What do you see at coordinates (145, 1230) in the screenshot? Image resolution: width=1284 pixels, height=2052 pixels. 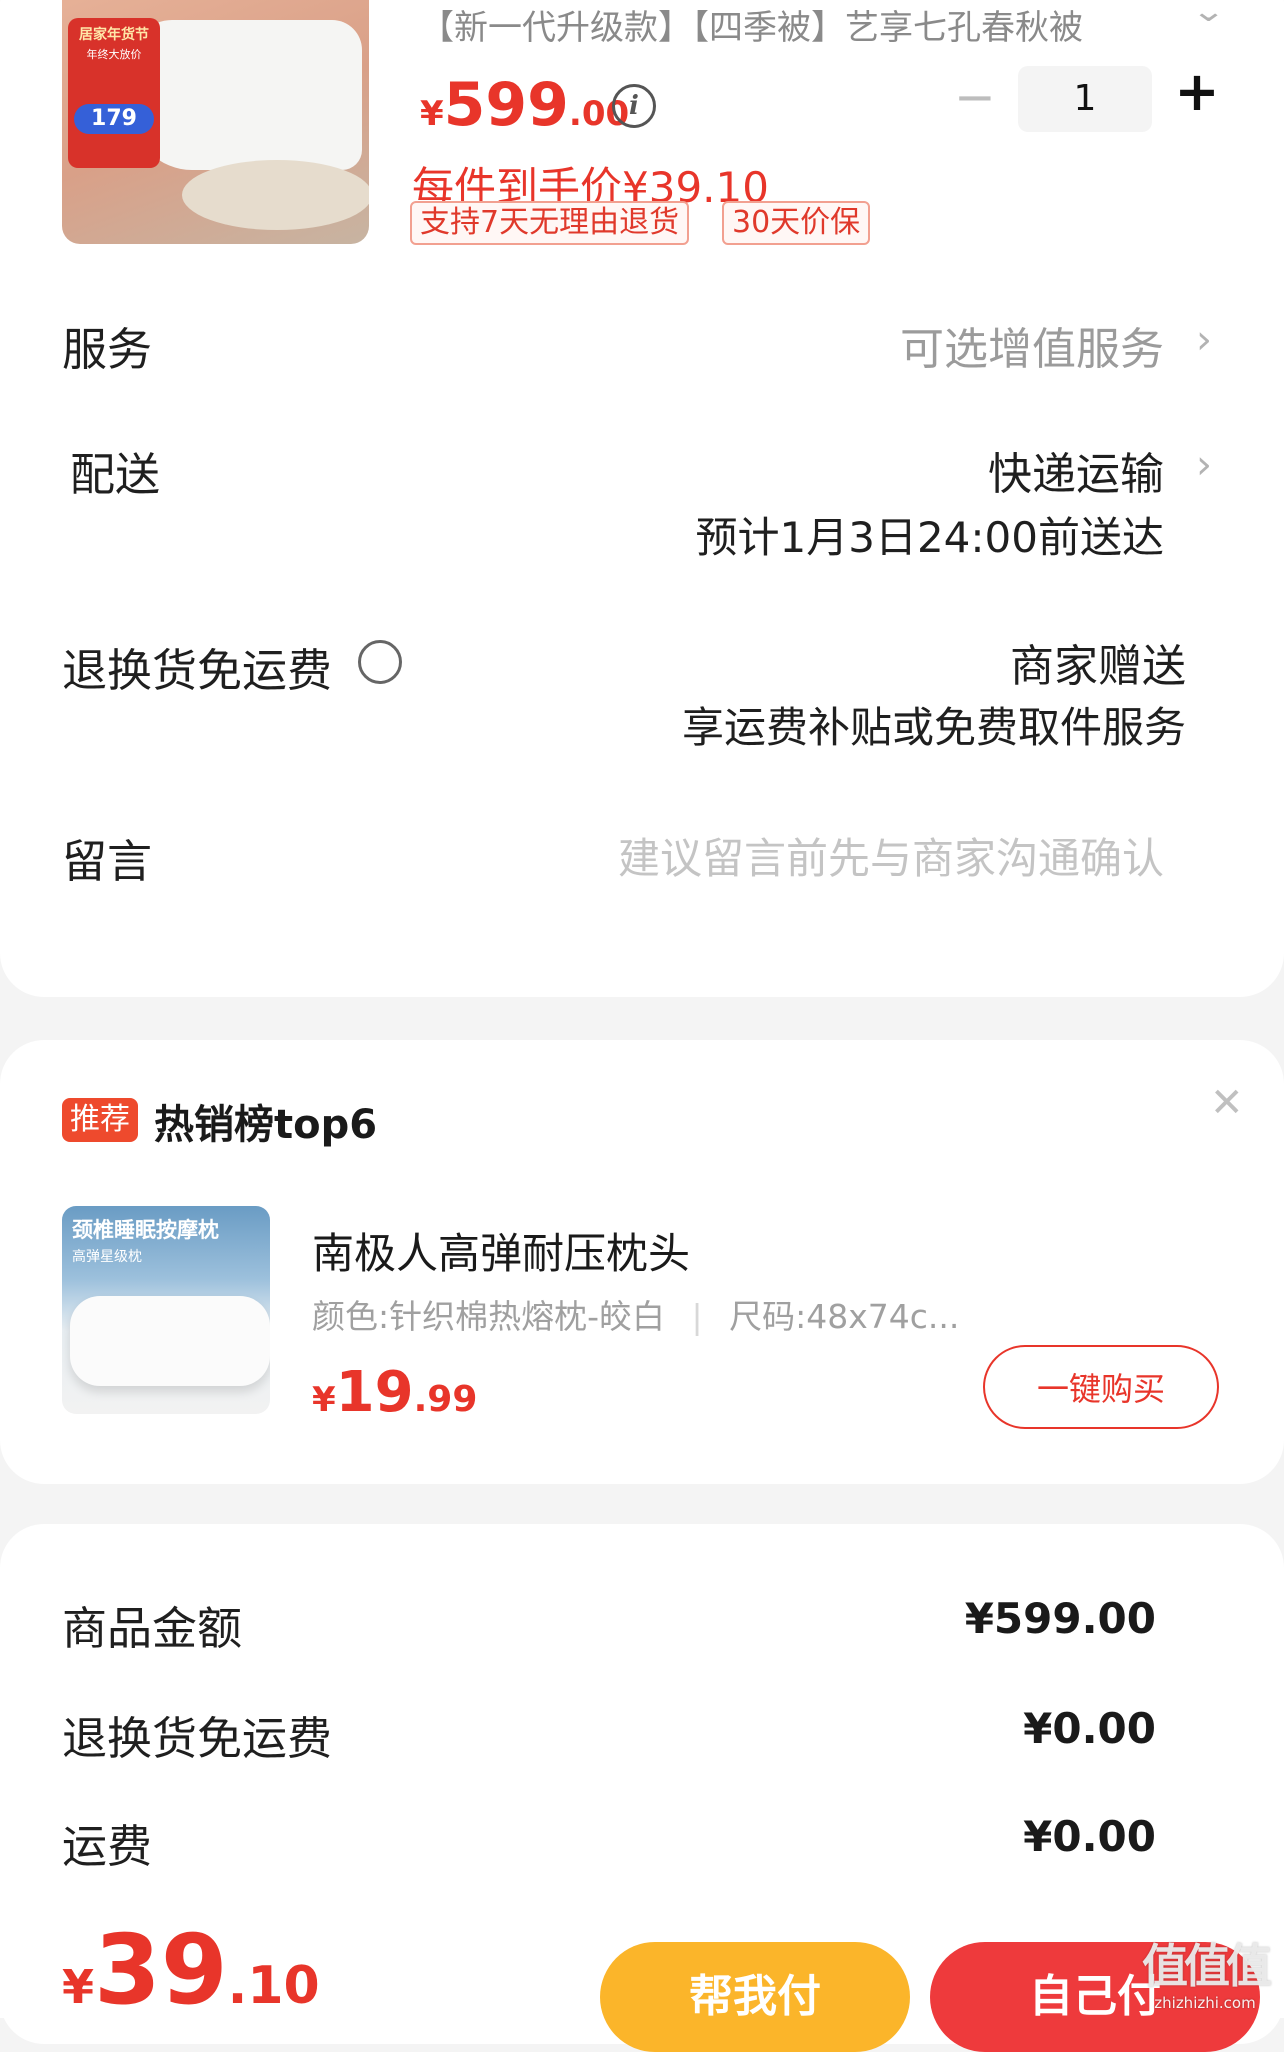 I see `item-image-caption: 颈椎睡眠按摩枕` at bounding box center [145, 1230].